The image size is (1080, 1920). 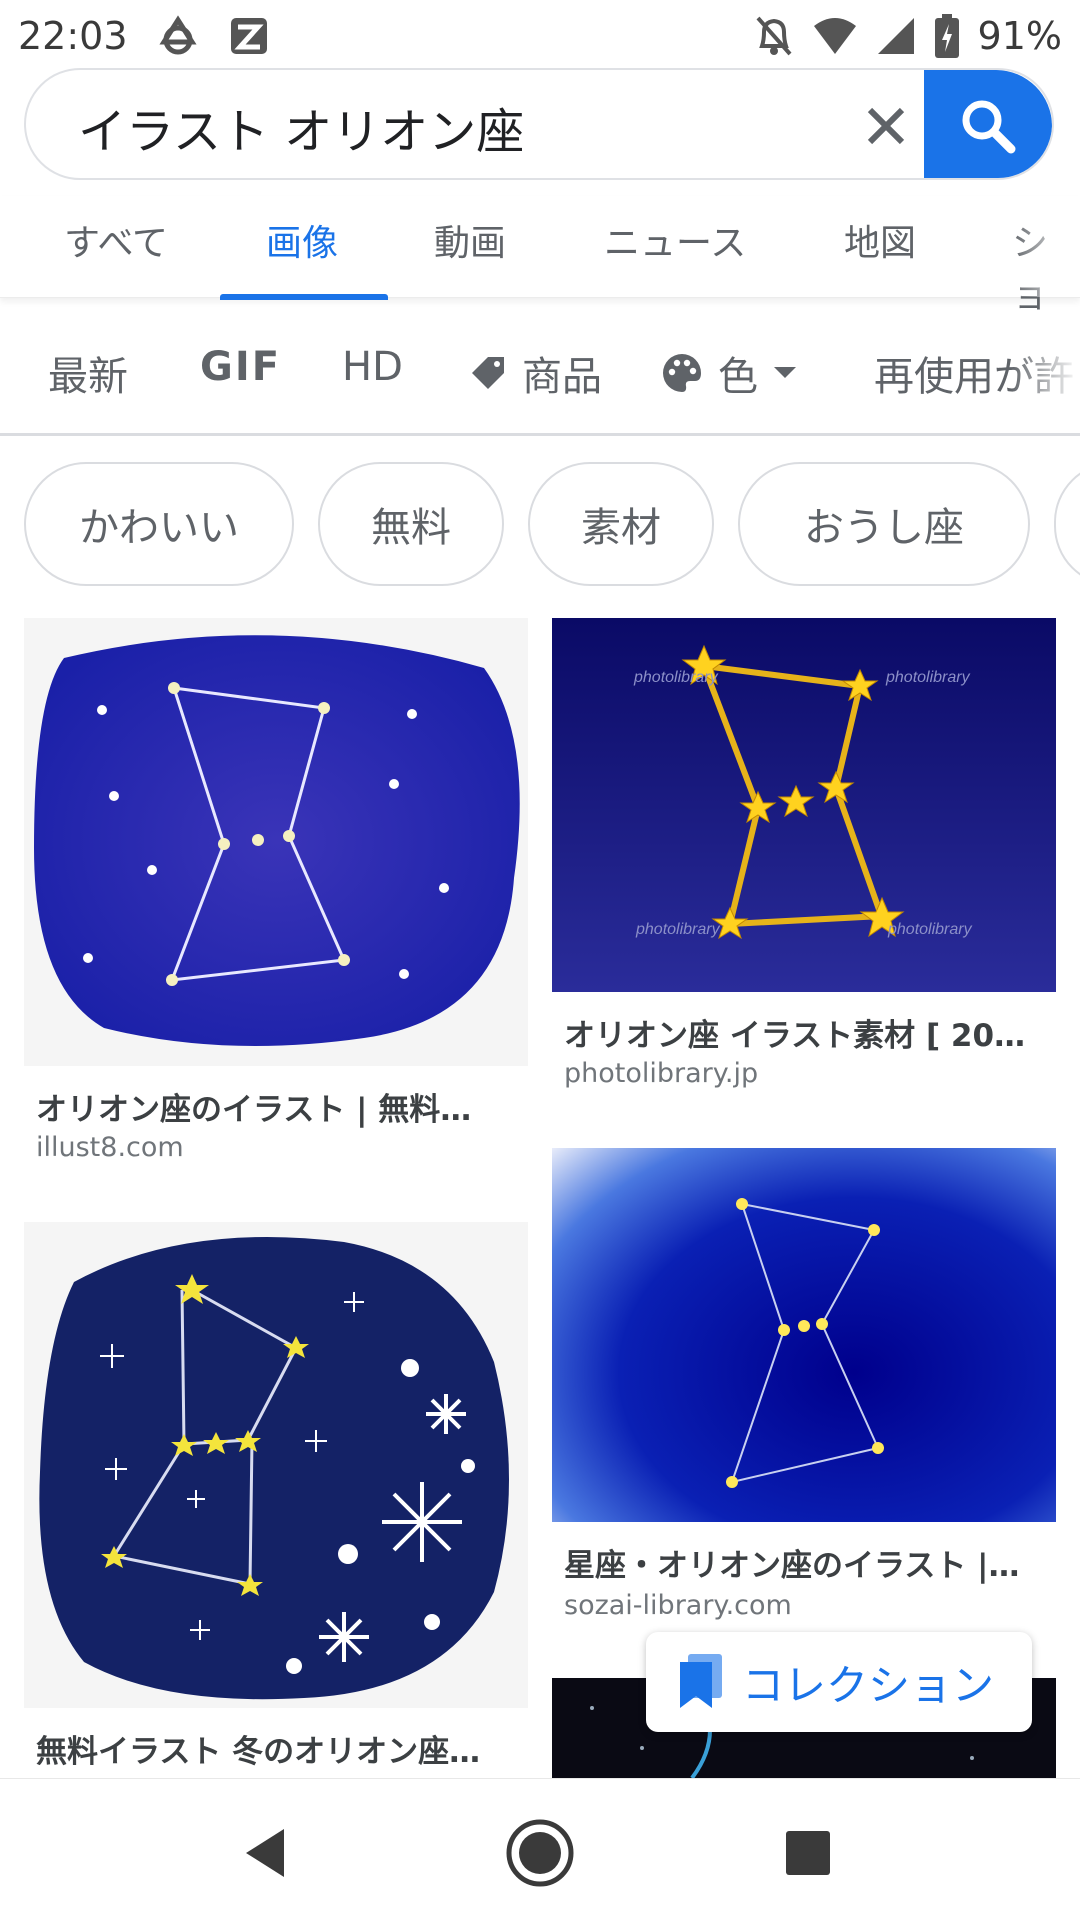 What do you see at coordinates (540, 256) in the screenshot?
I see `search-tabs: すべて 画像 動画 ニュース 地図 ショ` at bounding box center [540, 256].